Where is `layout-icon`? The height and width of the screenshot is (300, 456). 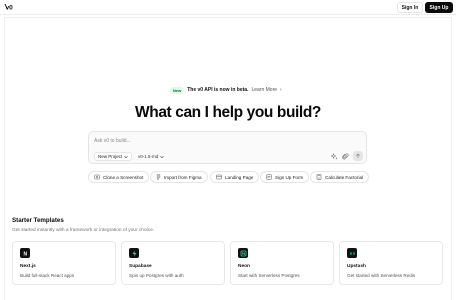
layout-icon is located at coordinates (219, 177).